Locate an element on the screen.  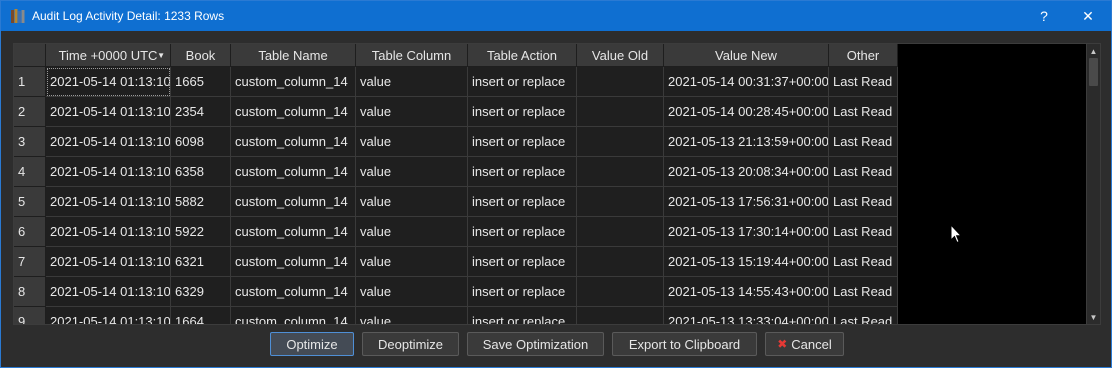
column-header-table-action: Table Action is located at coordinates (522, 55).